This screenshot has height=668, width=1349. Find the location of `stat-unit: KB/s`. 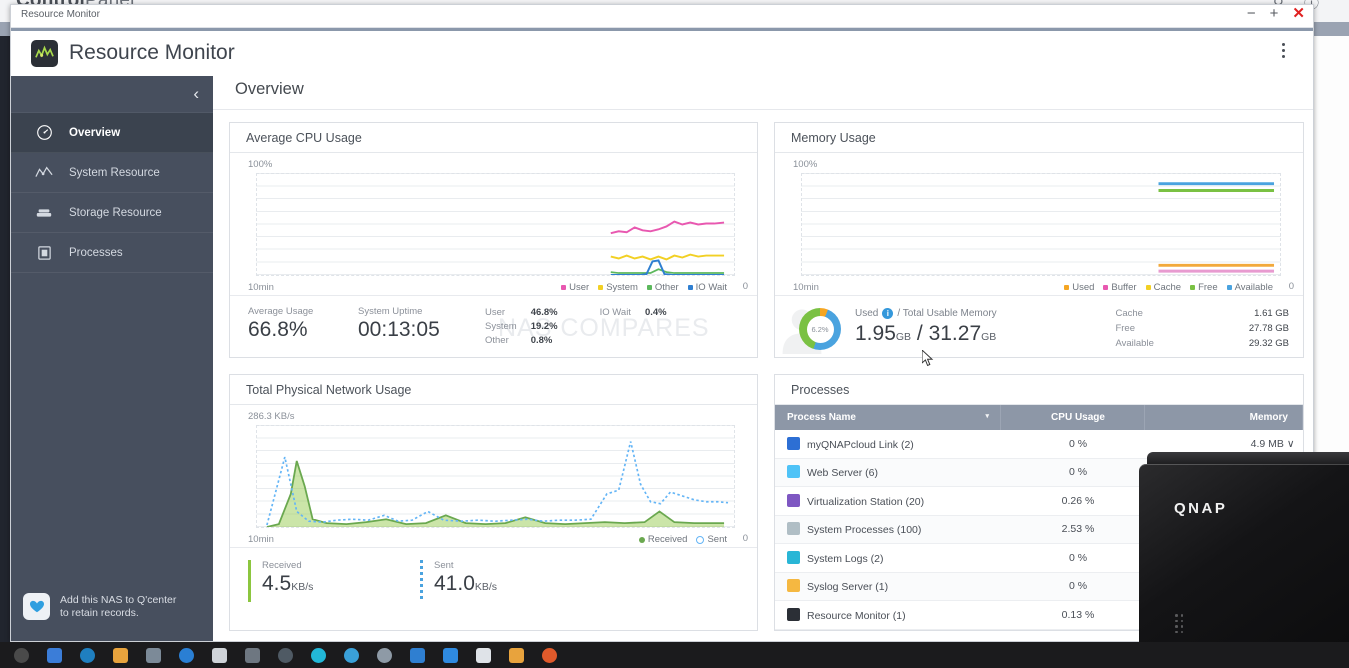

stat-unit: KB/s is located at coordinates (302, 587).